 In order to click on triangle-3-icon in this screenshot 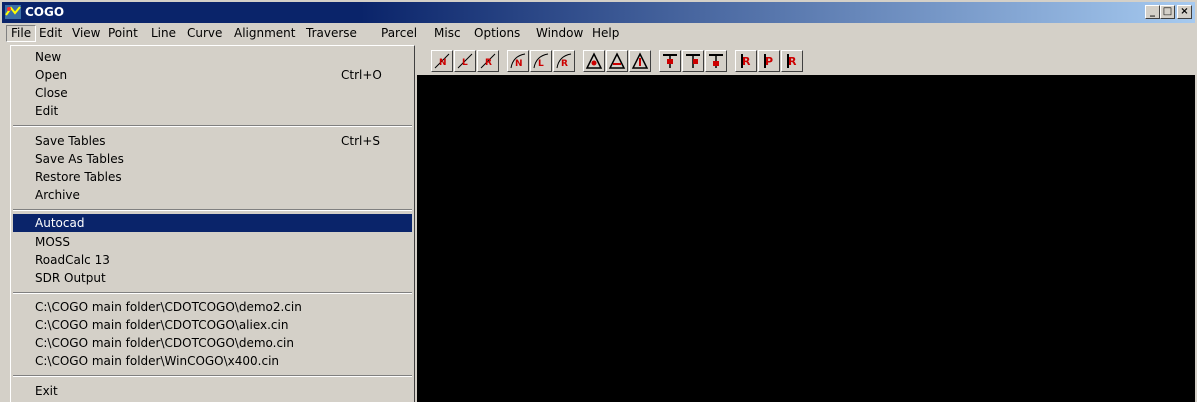, I will do `click(640, 61)`.